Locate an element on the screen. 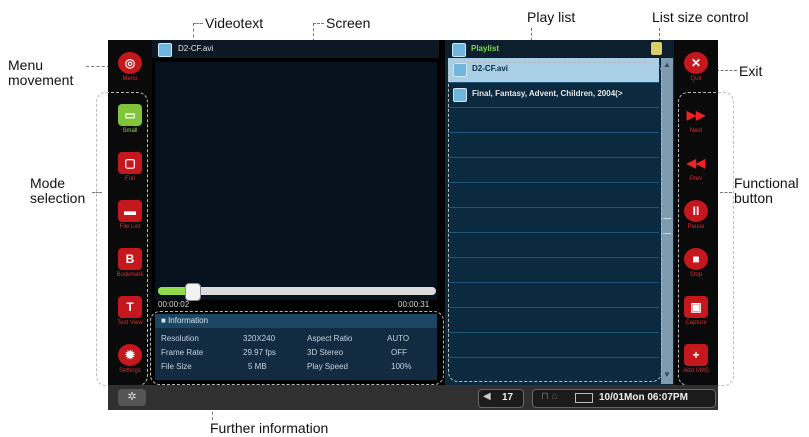 This screenshot has width=809, height=437. seek-bar is located at coordinates (297, 292).